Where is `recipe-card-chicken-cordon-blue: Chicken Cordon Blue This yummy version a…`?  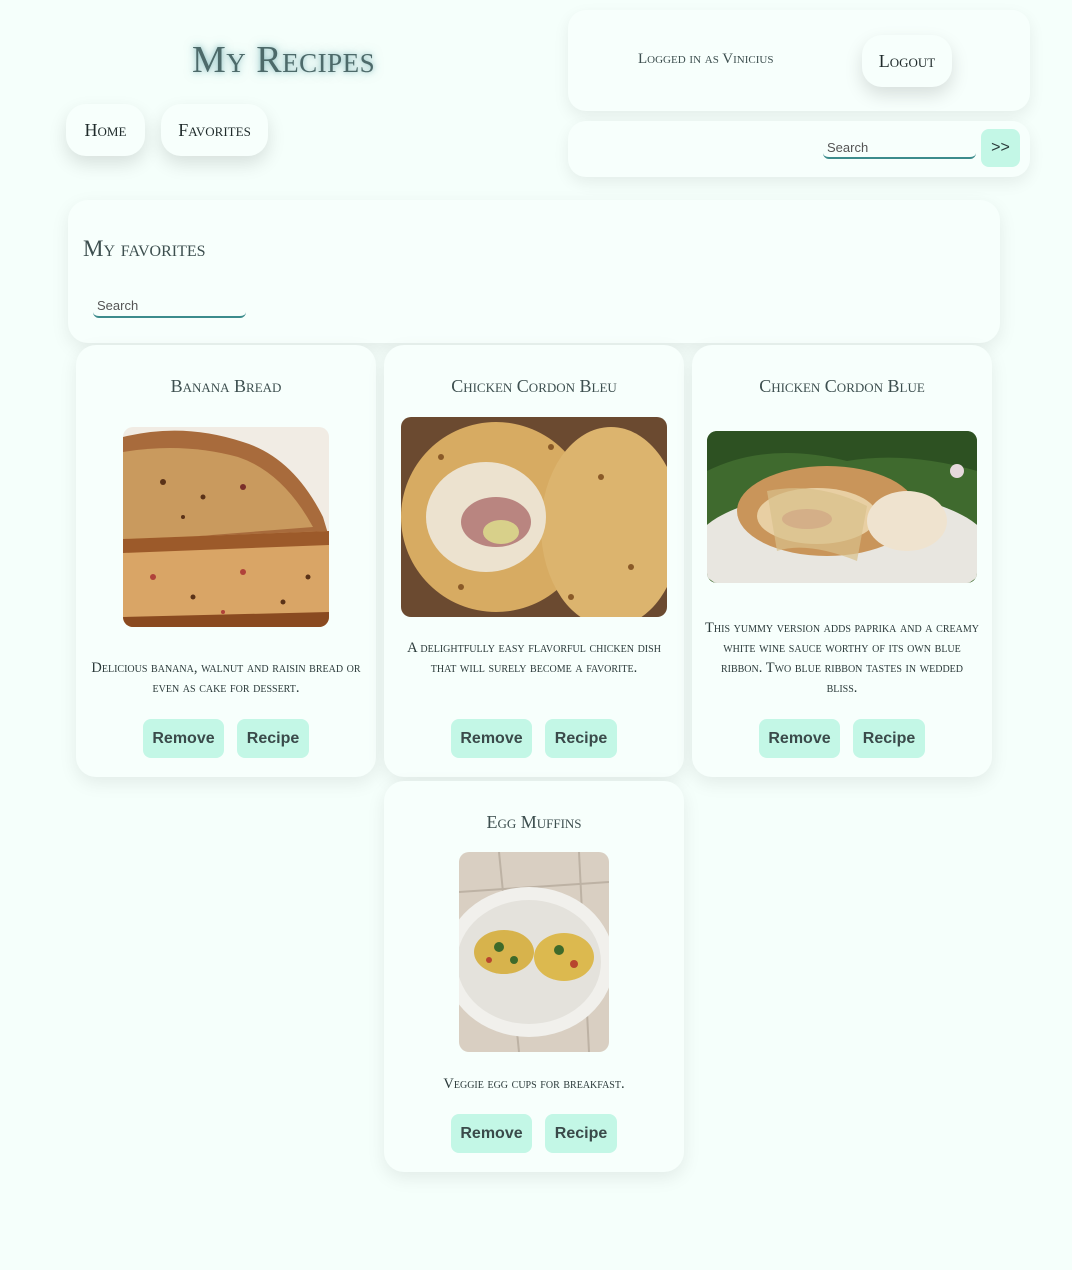
recipe-card-chicken-cordon-blue: Chicken Cordon Blue This yummy version a… is located at coordinates (842, 561).